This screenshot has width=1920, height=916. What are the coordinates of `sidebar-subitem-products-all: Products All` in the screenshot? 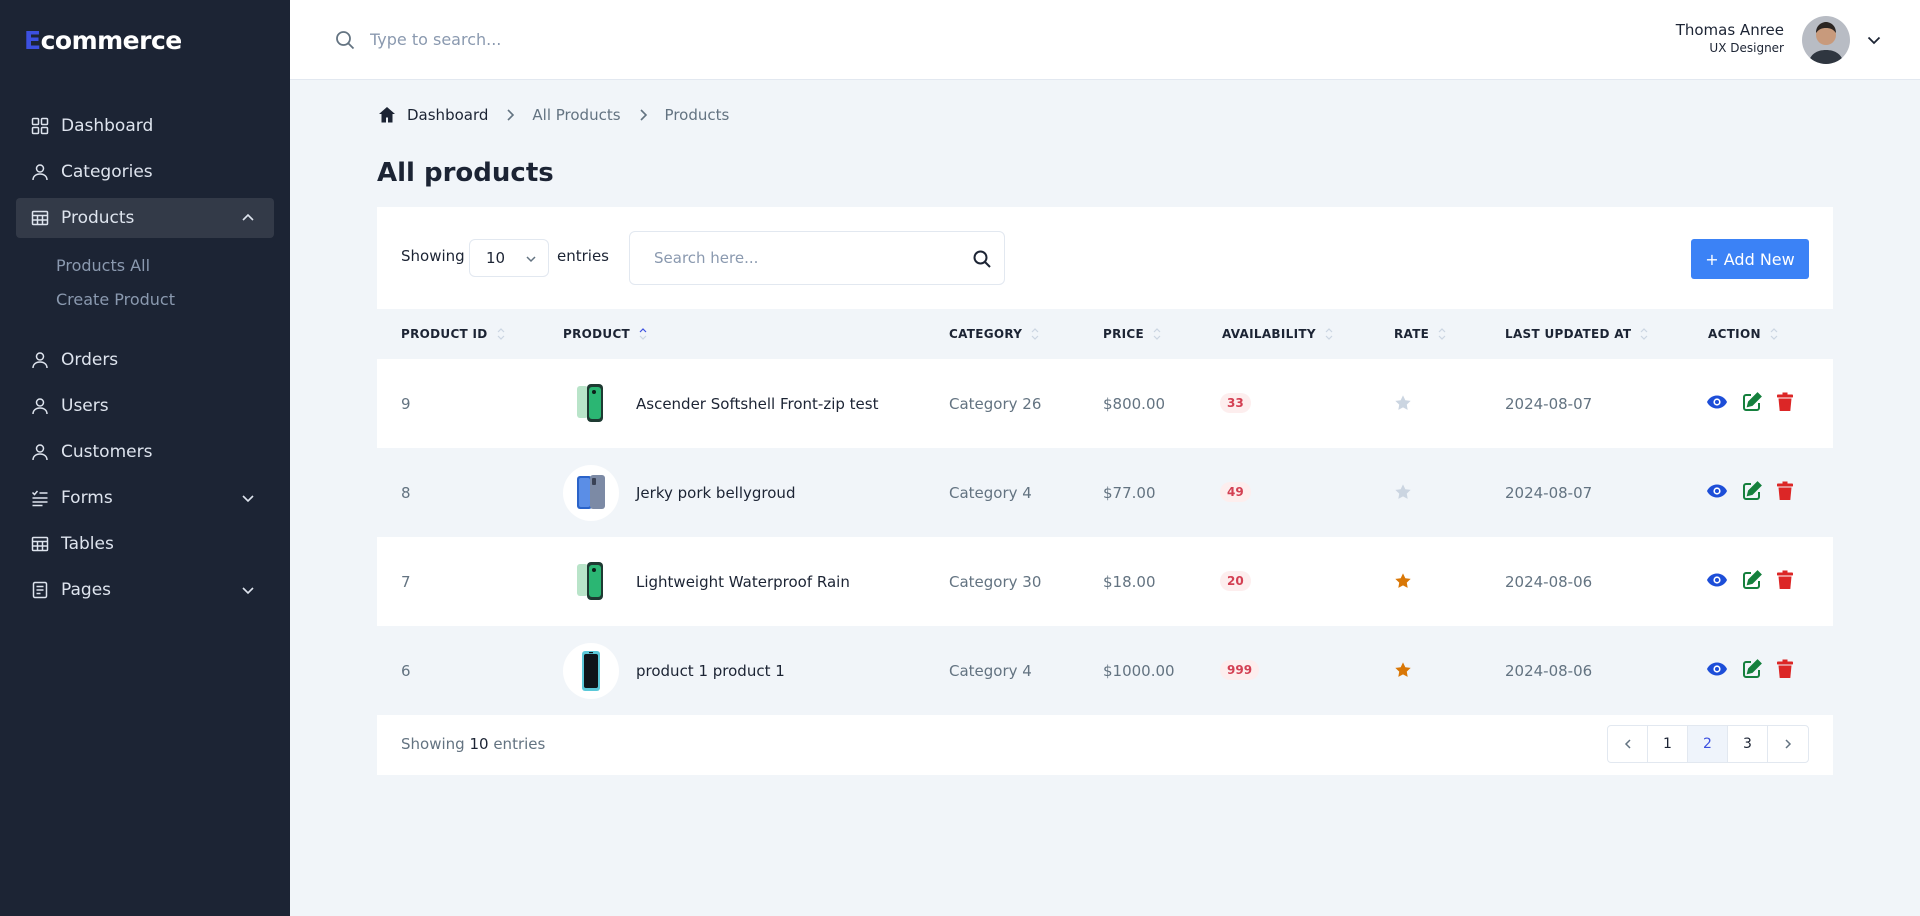 It's located at (103, 265).